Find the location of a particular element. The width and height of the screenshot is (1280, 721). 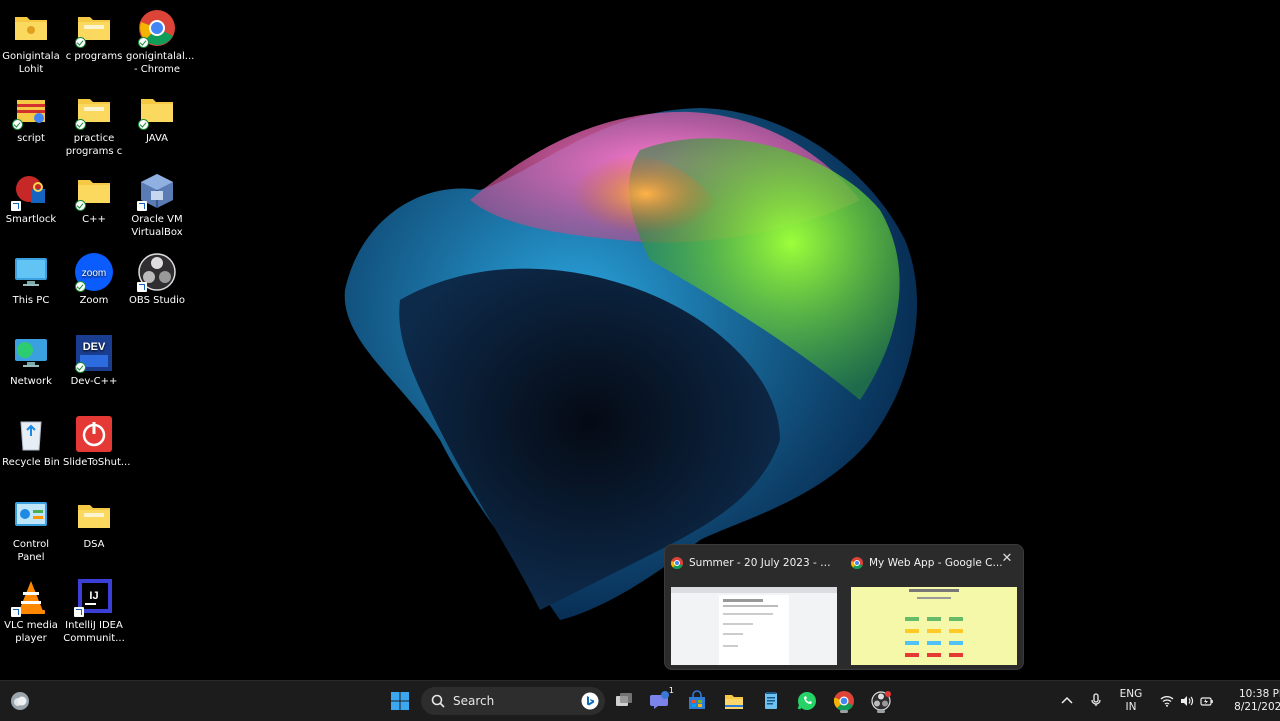

desktop-icon-label: Gonigintala Lohit is located at coordinates (31, 63).